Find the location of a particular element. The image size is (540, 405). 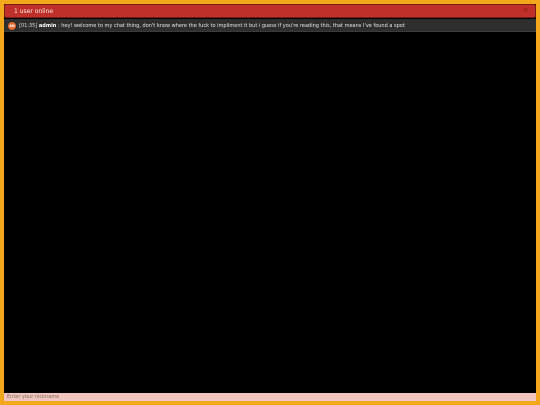

message-username: admin is located at coordinates (47, 26).